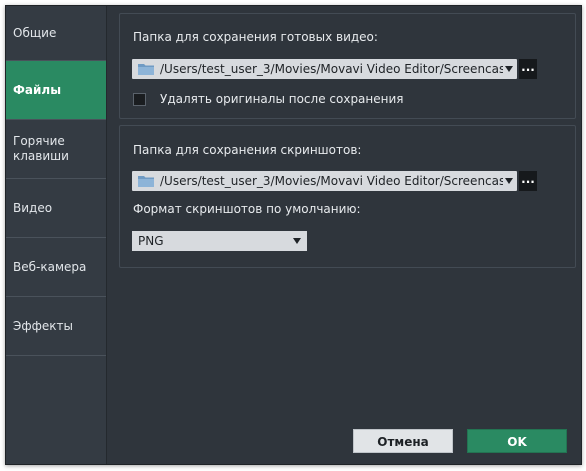  What do you see at coordinates (43, 325) in the screenshot?
I see `sidebar-item-label: Эффекты` at bounding box center [43, 325].